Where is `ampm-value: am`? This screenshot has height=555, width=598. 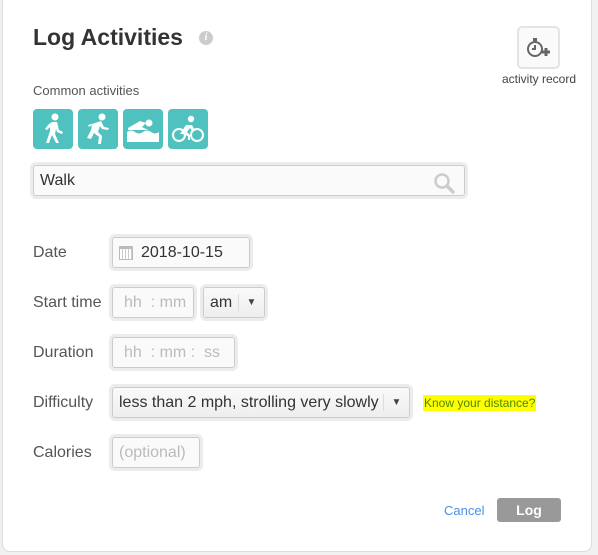
ampm-value: am is located at coordinates (221, 302).